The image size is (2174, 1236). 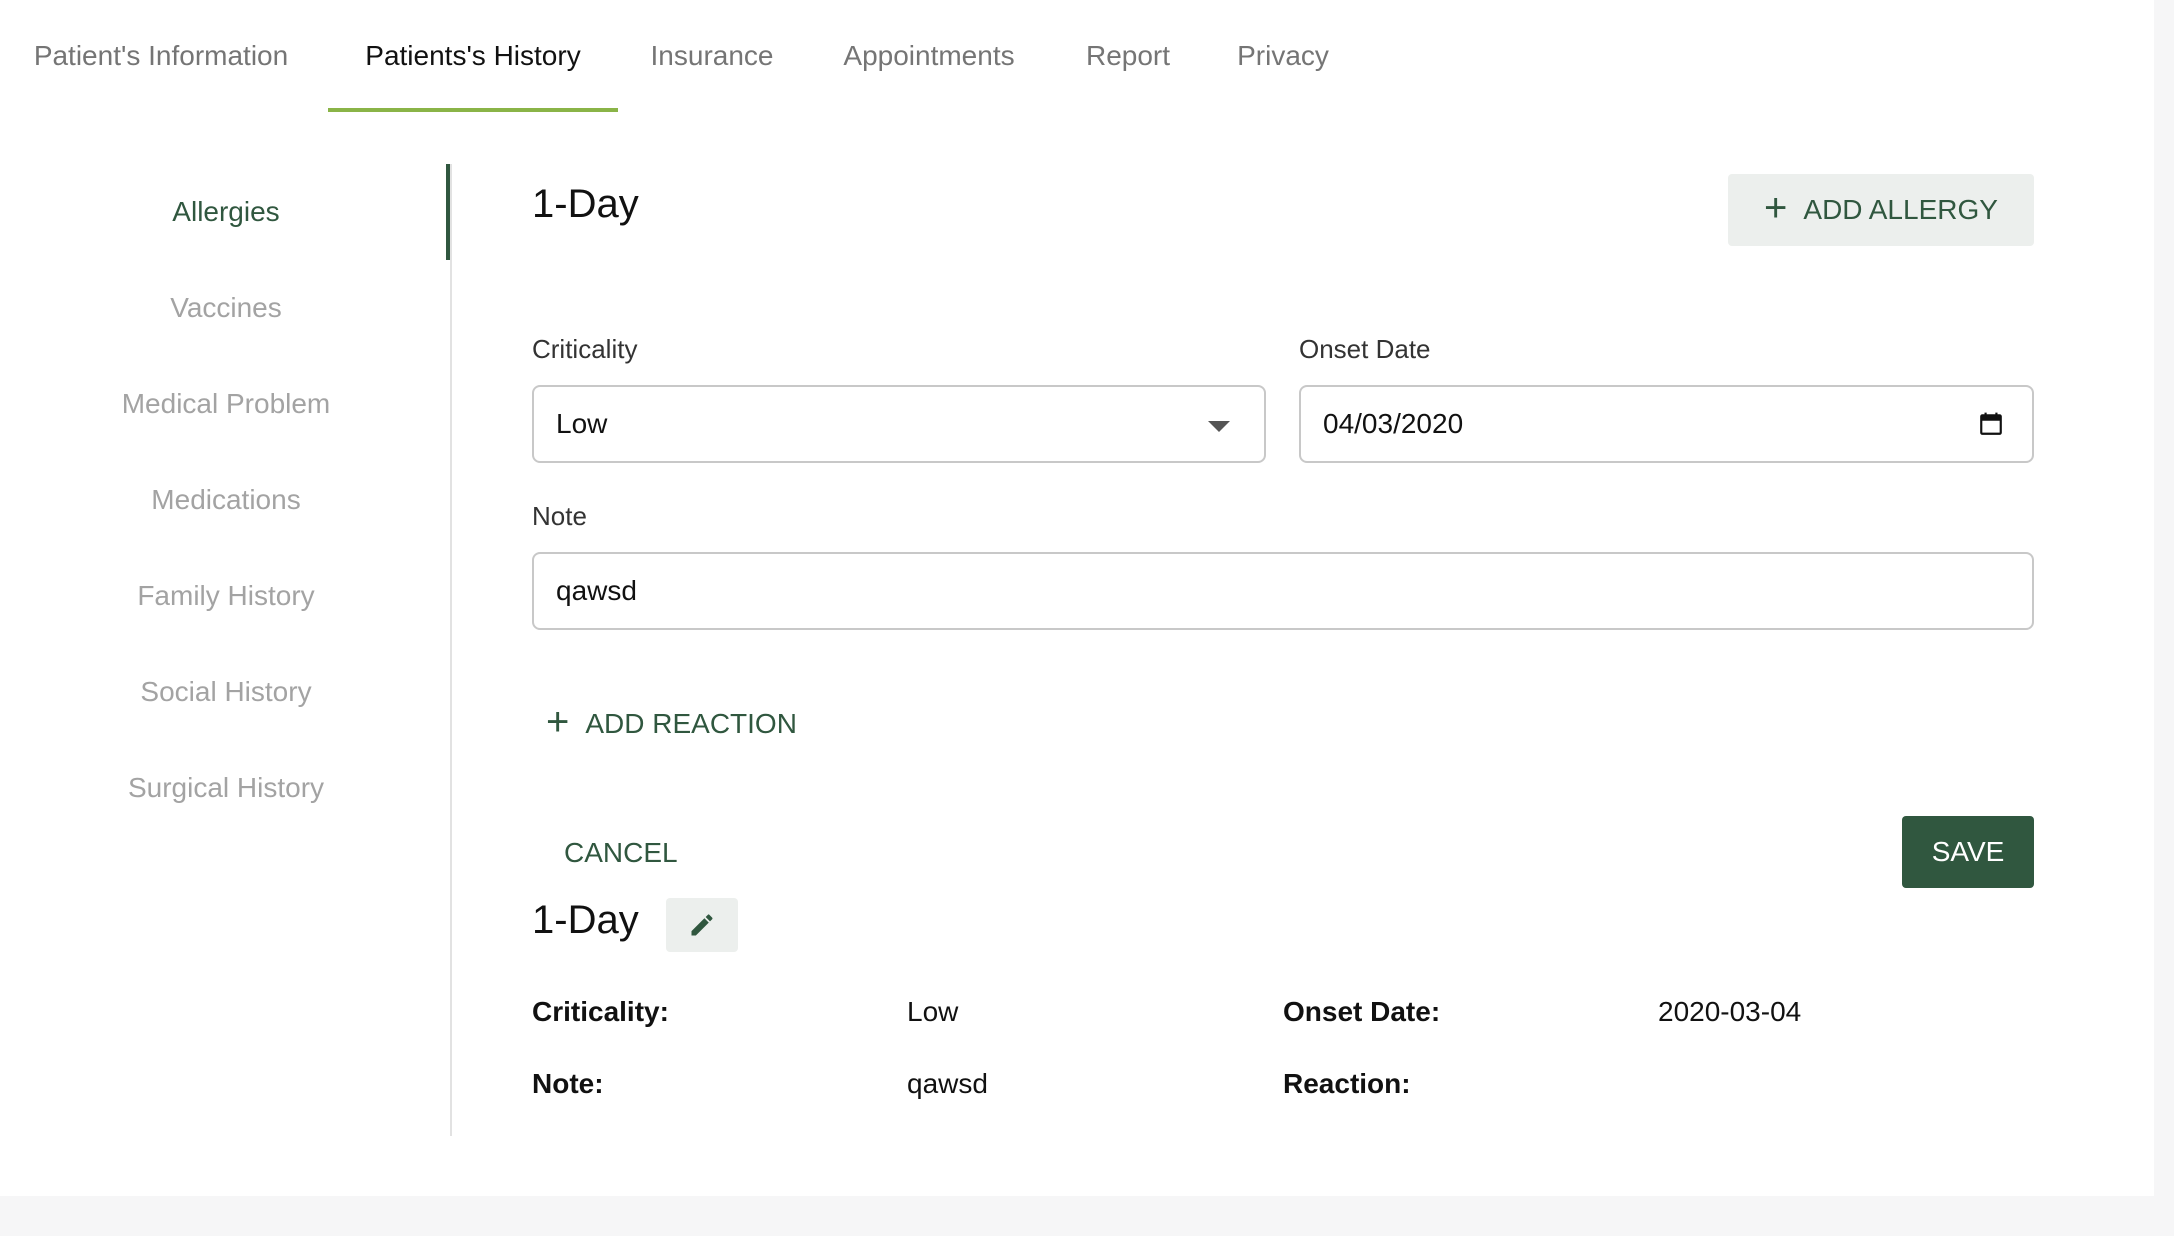 What do you see at coordinates (161, 56) in the screenshot?
I see `tab-patients-information: Patient's Information` at bounding box center [161, 56].